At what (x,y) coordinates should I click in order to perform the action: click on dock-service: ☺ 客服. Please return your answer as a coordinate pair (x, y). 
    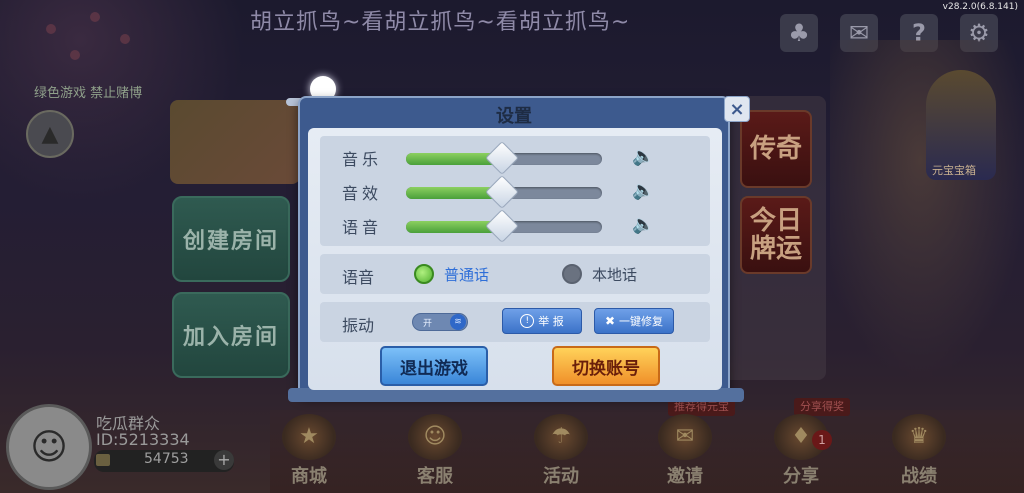
    Looking at the image, I should click on (435, 453).